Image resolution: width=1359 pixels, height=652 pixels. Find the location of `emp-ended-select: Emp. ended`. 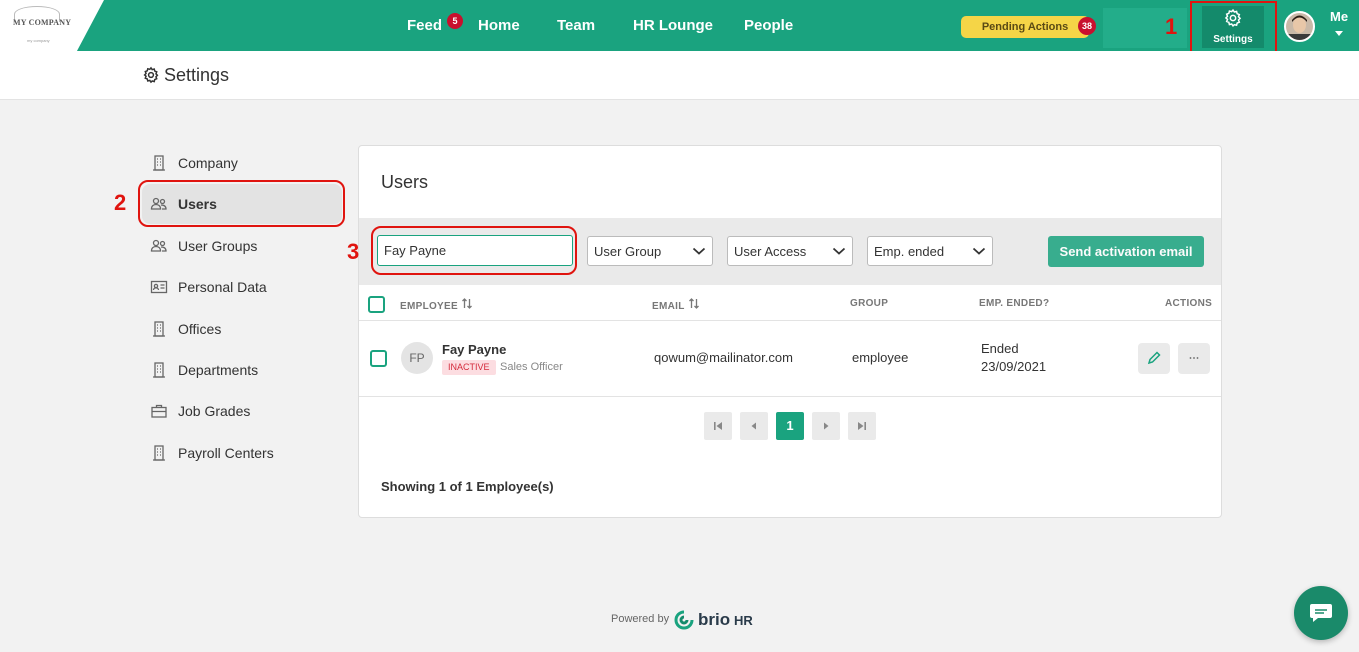

emp-ended-select: Emp. ended is located at coordinates (930, 251).